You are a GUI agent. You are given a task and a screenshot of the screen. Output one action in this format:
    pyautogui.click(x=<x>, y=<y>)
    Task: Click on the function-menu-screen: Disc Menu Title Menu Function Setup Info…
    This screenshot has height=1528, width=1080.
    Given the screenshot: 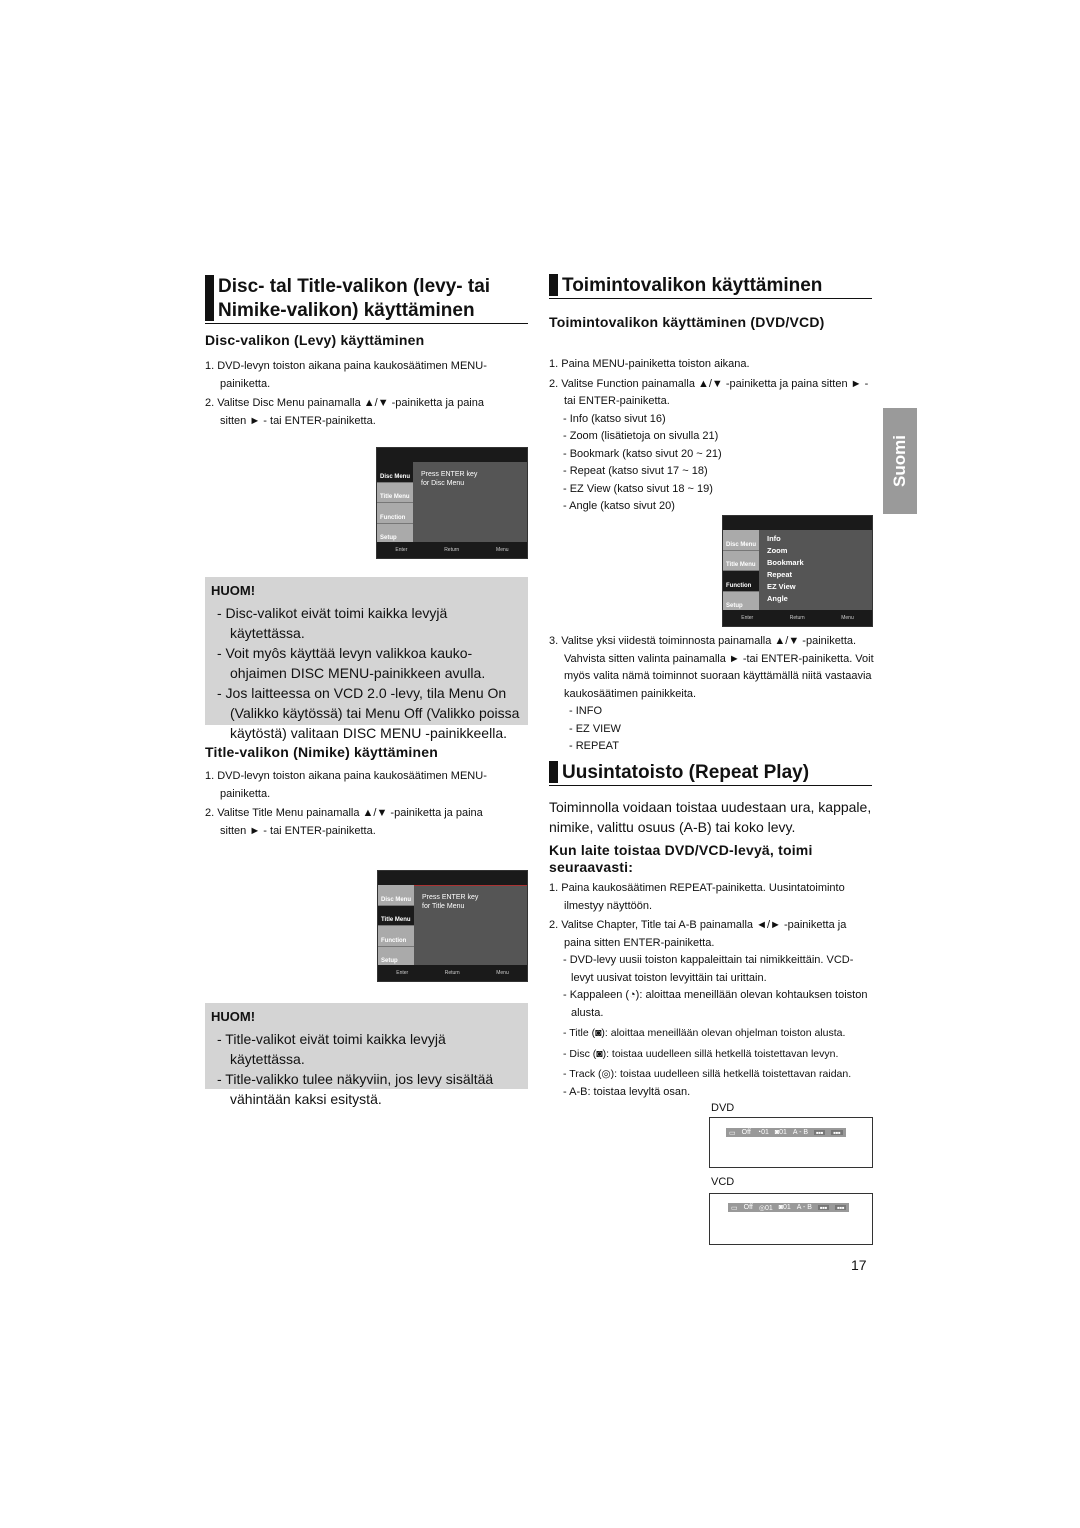 What is the action you would take?
    pyautogui.click(x=797, y=571)
    